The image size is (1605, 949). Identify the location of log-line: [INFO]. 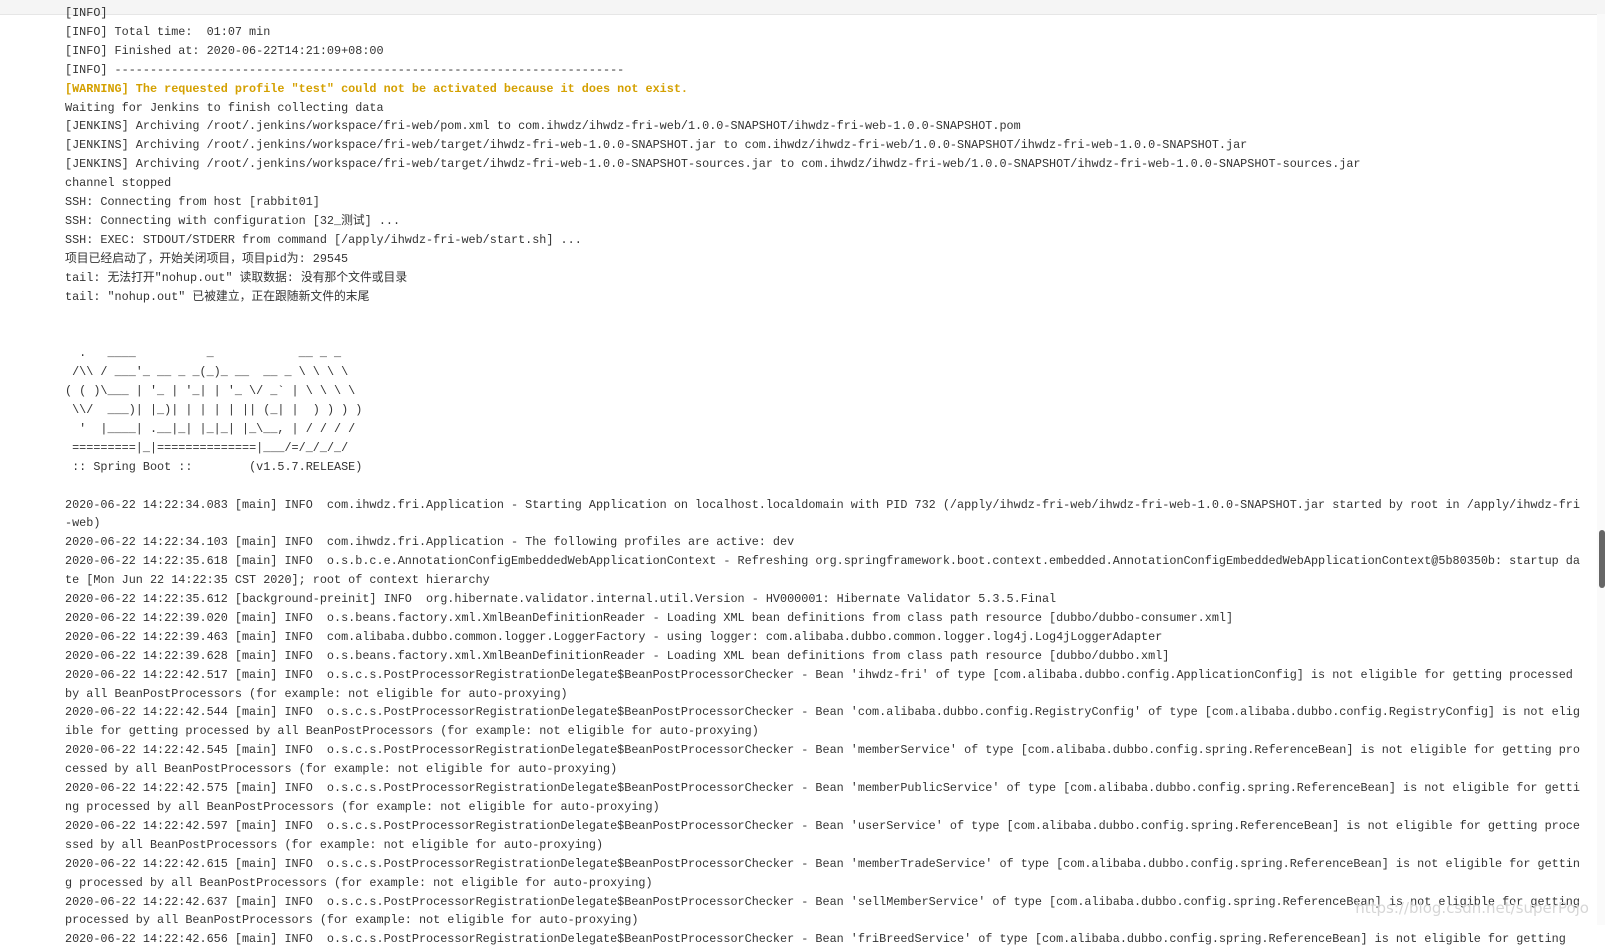
(86, 13).